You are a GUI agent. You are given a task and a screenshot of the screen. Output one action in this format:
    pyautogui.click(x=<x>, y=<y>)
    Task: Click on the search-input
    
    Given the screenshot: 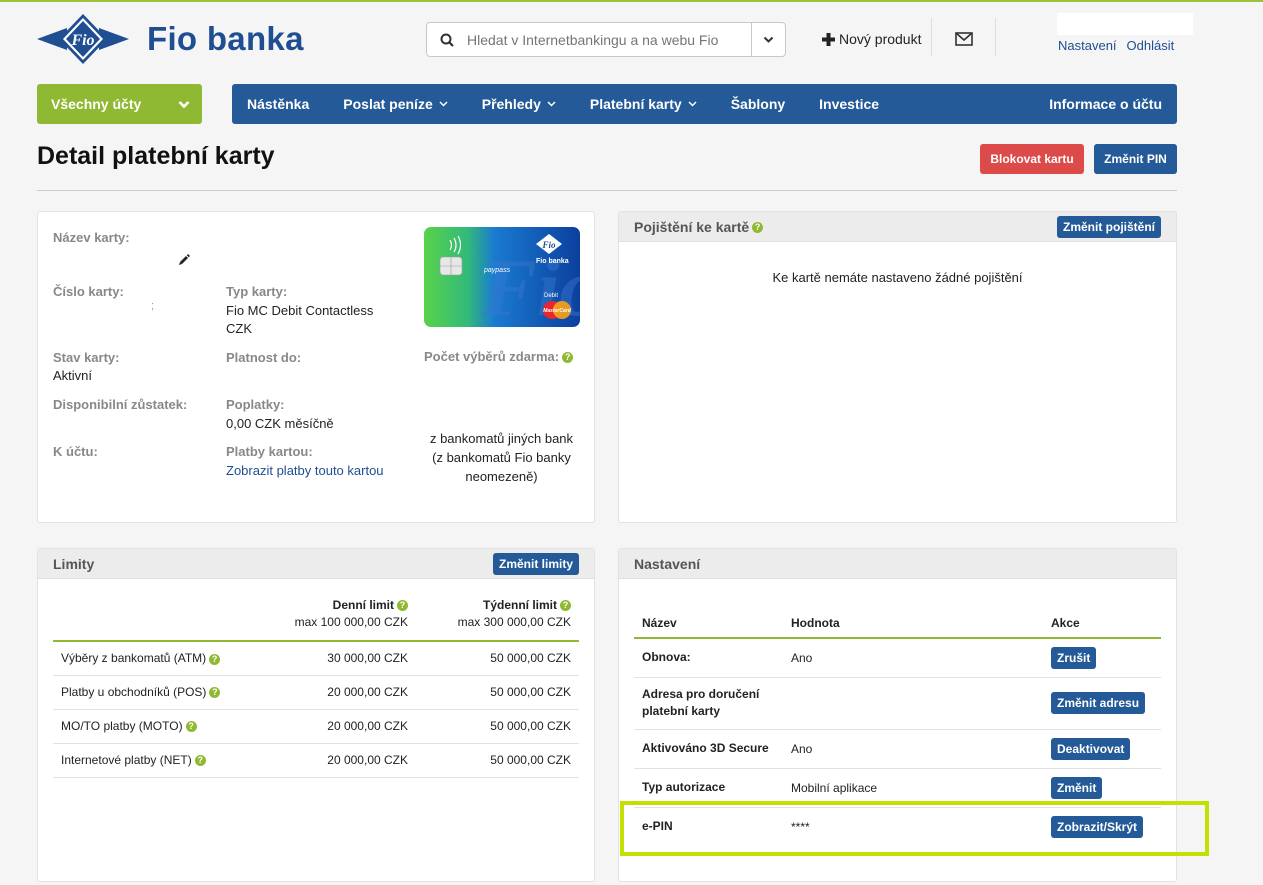 What is the action you would take?
    pyautogui.click(x=609, y=39)
    